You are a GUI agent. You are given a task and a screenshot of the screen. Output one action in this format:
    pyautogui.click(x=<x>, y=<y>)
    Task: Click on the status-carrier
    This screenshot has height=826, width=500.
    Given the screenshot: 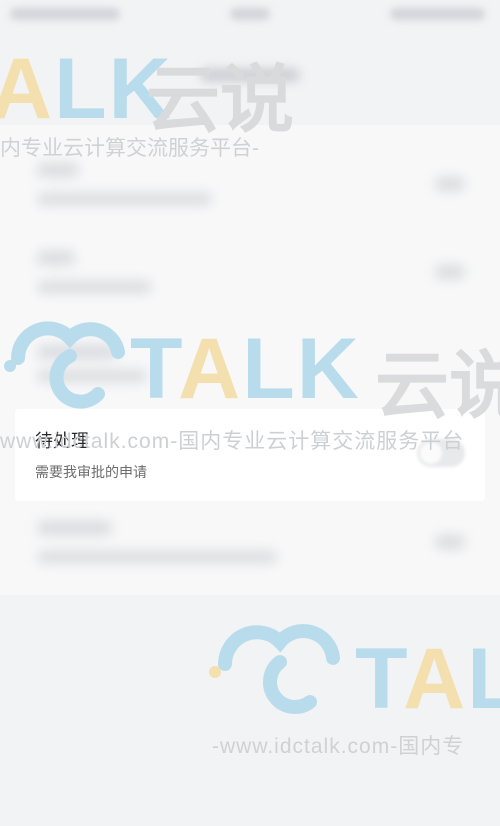 What is the action you would take?
    pyautogui.click(x=65, y=14)
    